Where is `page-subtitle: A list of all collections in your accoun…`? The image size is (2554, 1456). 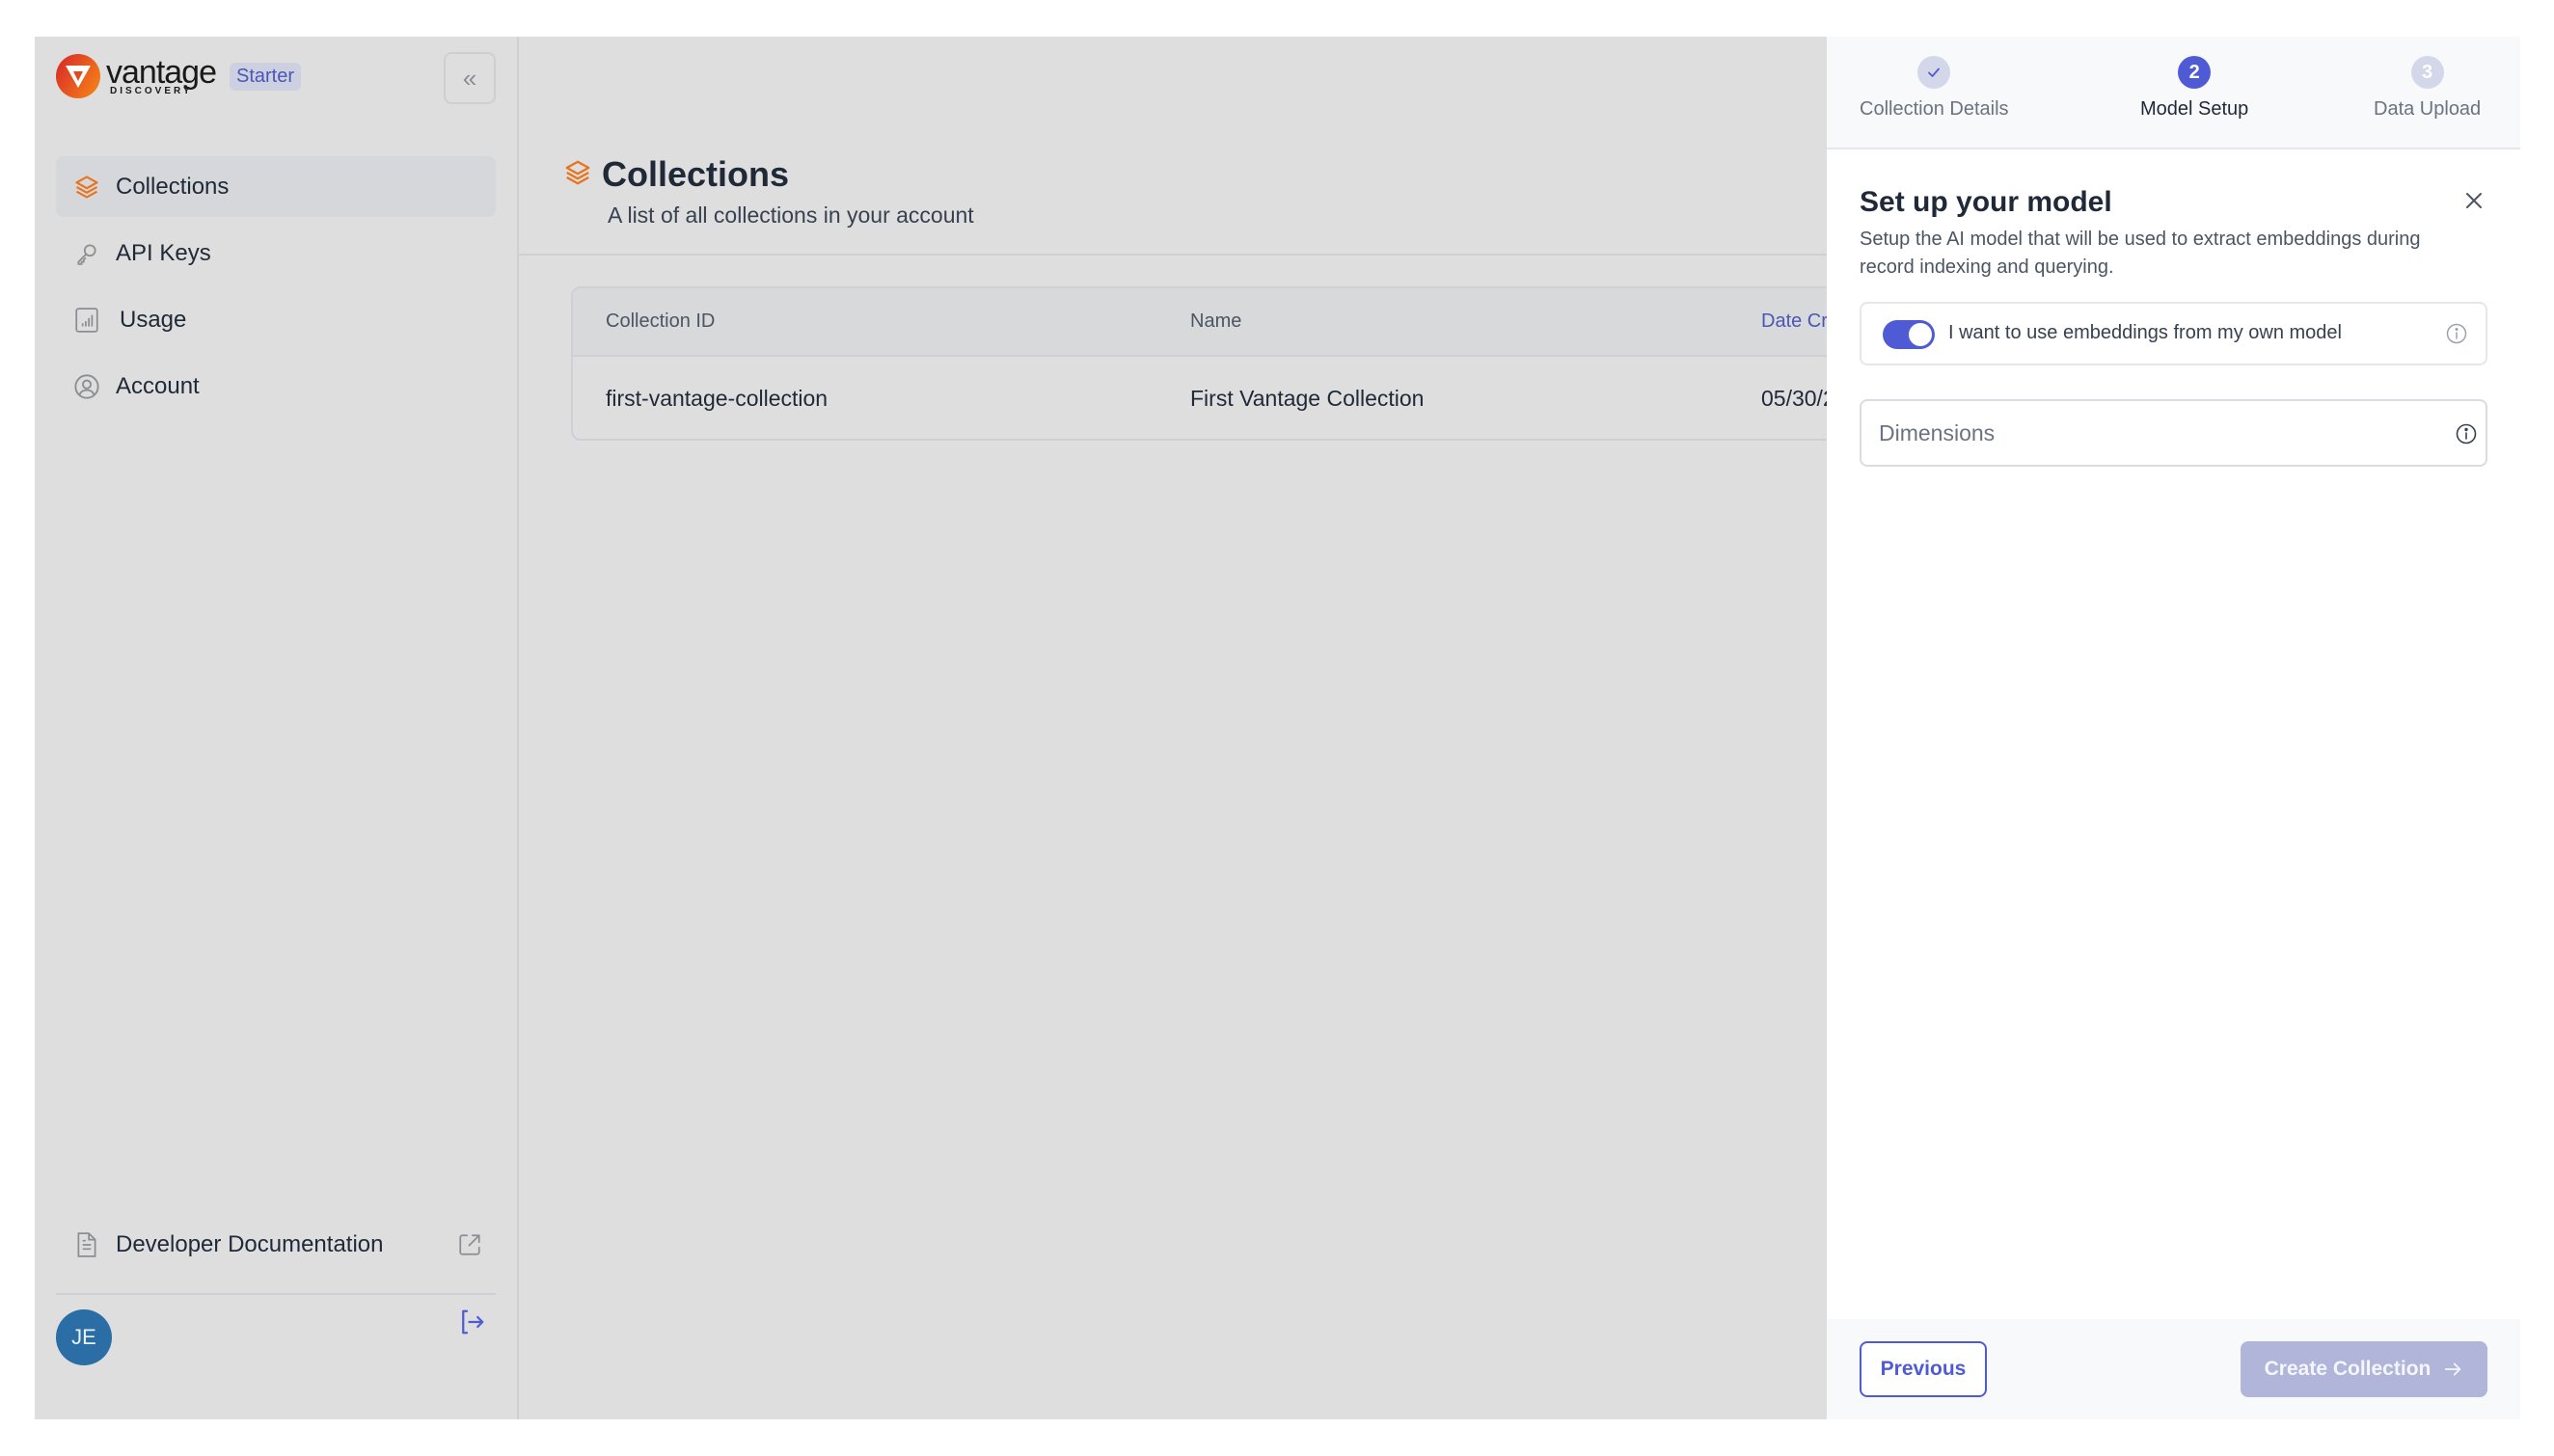
page-subtitle: A list of all collections in your accoun… is located at coordinates (791, 215).